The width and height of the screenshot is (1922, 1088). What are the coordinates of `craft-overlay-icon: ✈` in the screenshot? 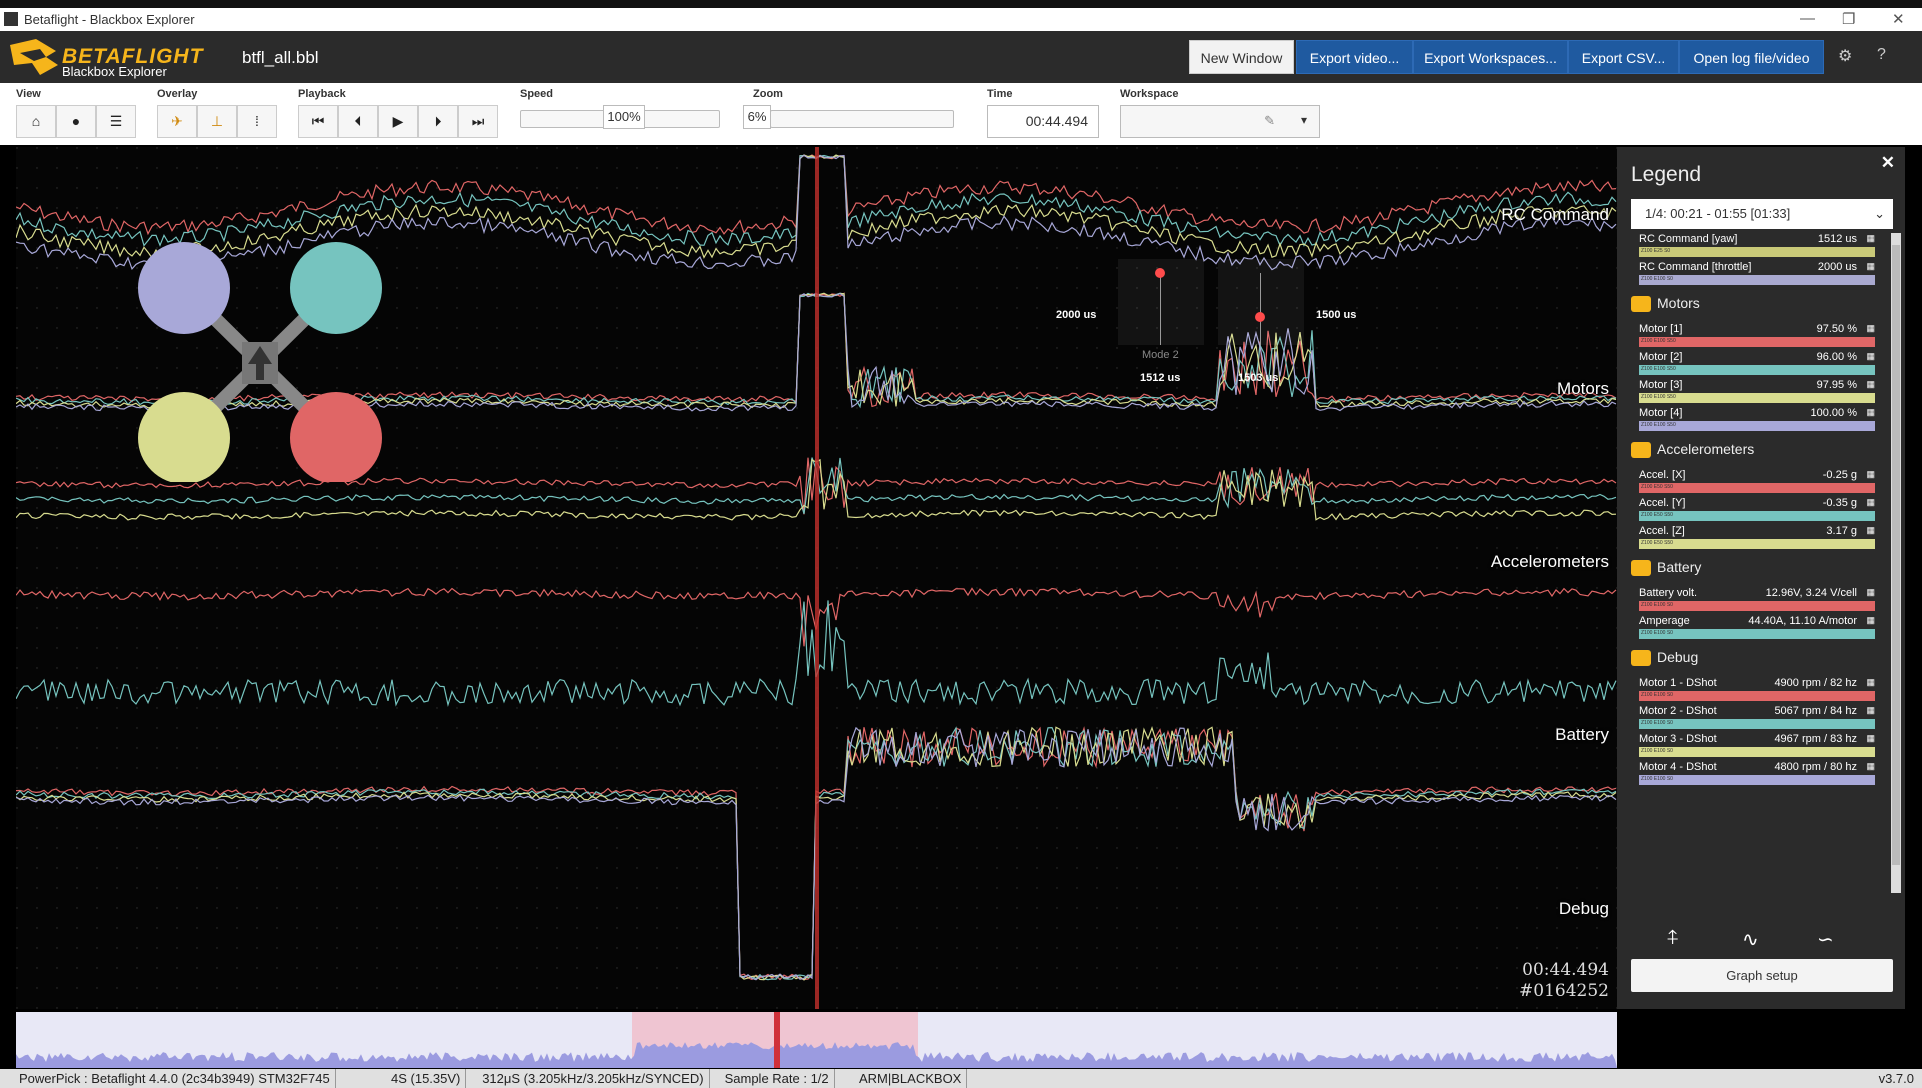 It's located at (177, 121).